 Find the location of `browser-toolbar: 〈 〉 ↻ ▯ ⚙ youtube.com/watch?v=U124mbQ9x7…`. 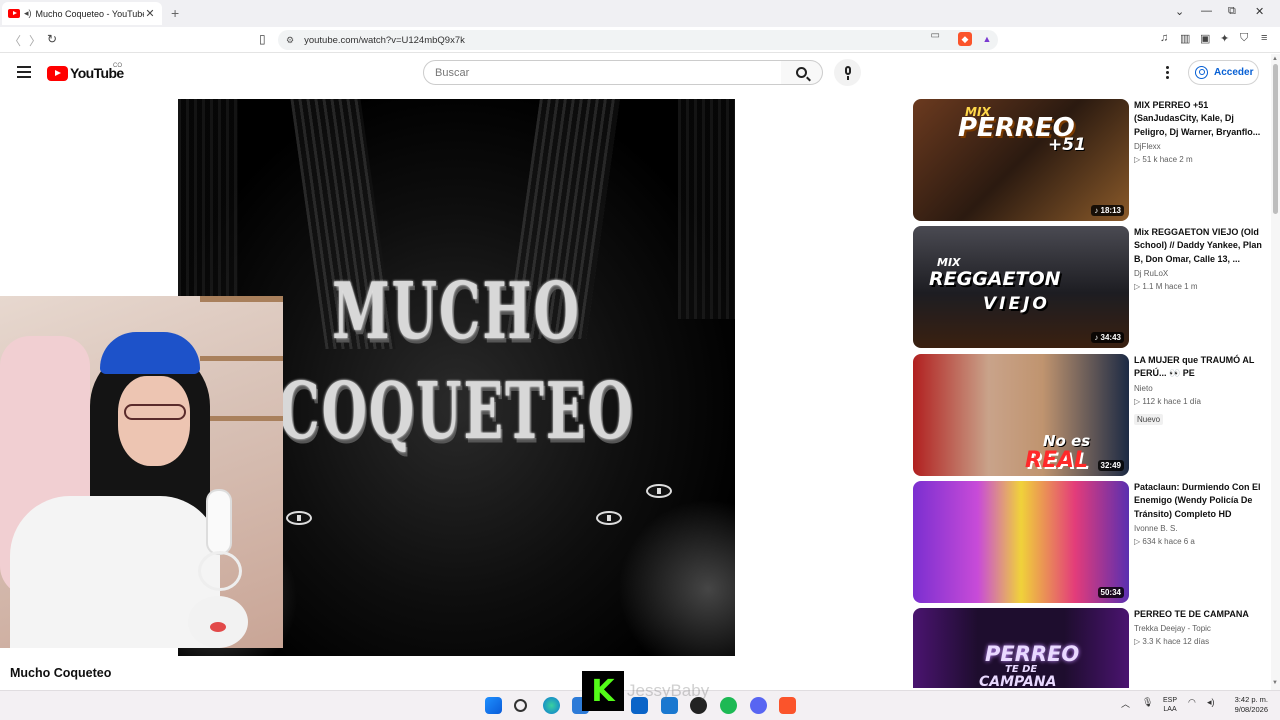

browser-toolbar: 〈 〉 ↻ ▯ ⚙ youtube.com/watch?v=U124mbQ9x7… is located at coordinates (640, 40).